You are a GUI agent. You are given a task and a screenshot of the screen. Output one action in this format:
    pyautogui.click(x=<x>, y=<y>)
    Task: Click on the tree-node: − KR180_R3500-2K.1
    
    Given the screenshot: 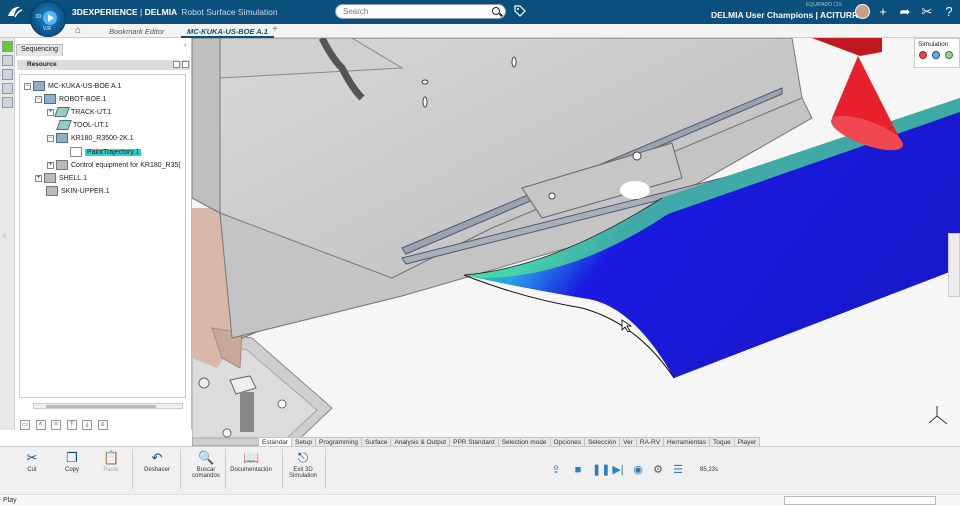 What is the action you would take?
    pyautogui.click(x=90, y=138)
    